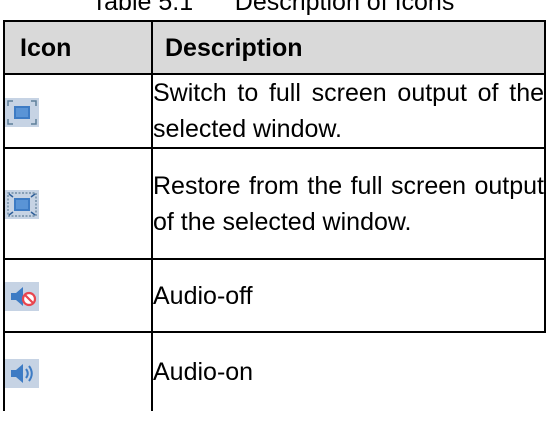  I want to click on audio-off-icon, so click(22, 297).